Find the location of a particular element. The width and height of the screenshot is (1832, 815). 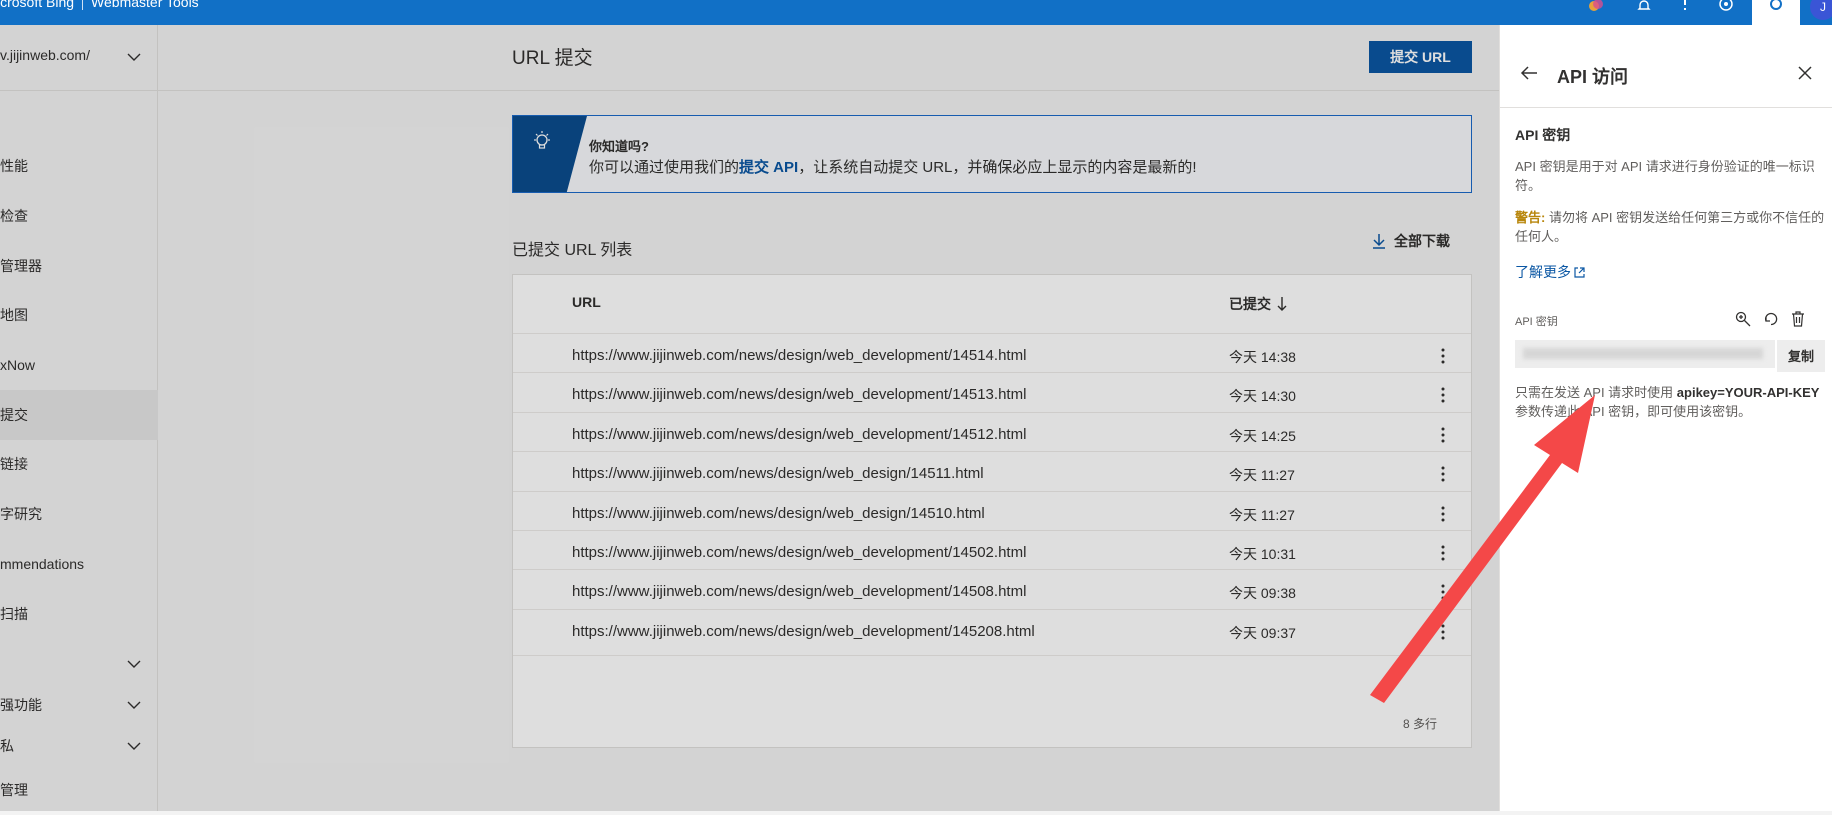

sidebar-item-label: mmendations is located at coordinates (42, 564).